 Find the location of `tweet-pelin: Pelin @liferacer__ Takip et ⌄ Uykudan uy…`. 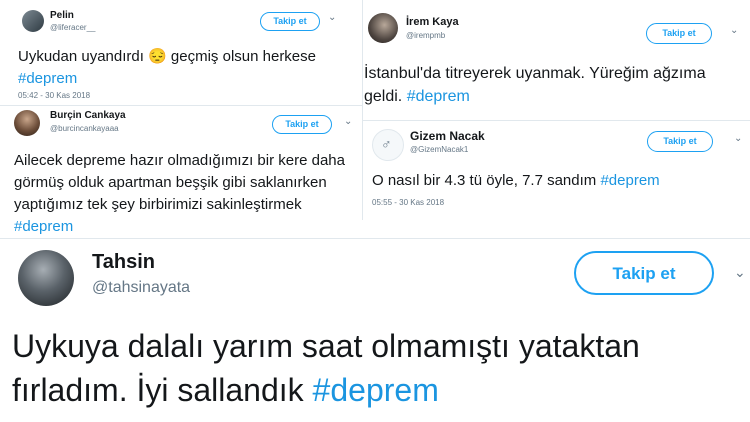

tweet-pelin: Pelin @liferacer__ Takip et ⌄ Uykudan uy… is located at coordinates (181, 53).